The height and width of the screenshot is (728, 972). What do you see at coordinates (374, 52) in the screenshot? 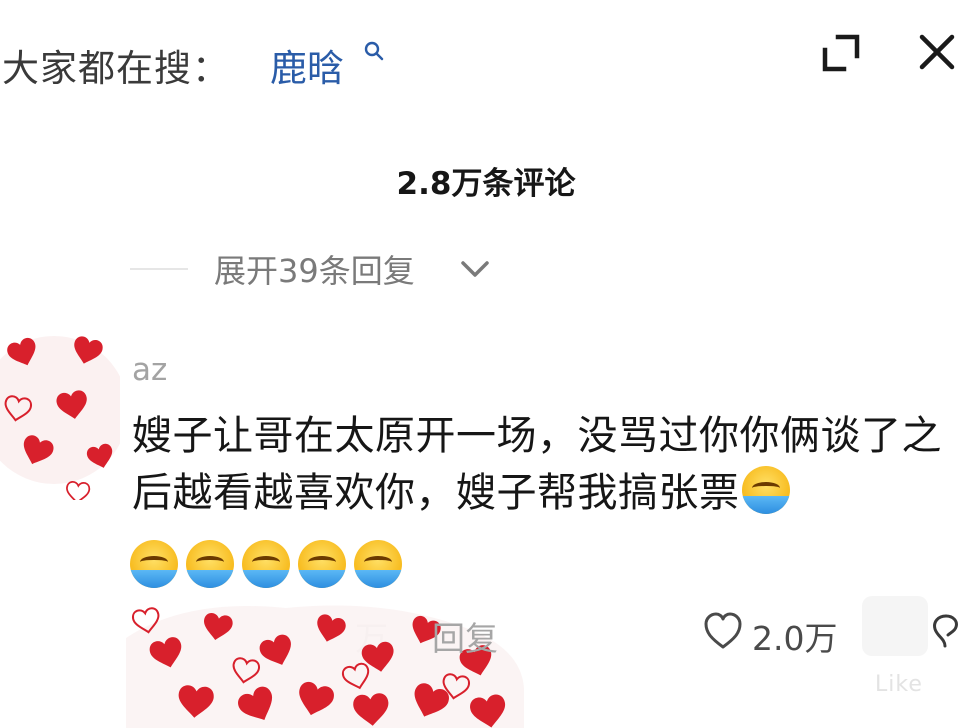
I see `search-icon` at bounding box center [374, 52].